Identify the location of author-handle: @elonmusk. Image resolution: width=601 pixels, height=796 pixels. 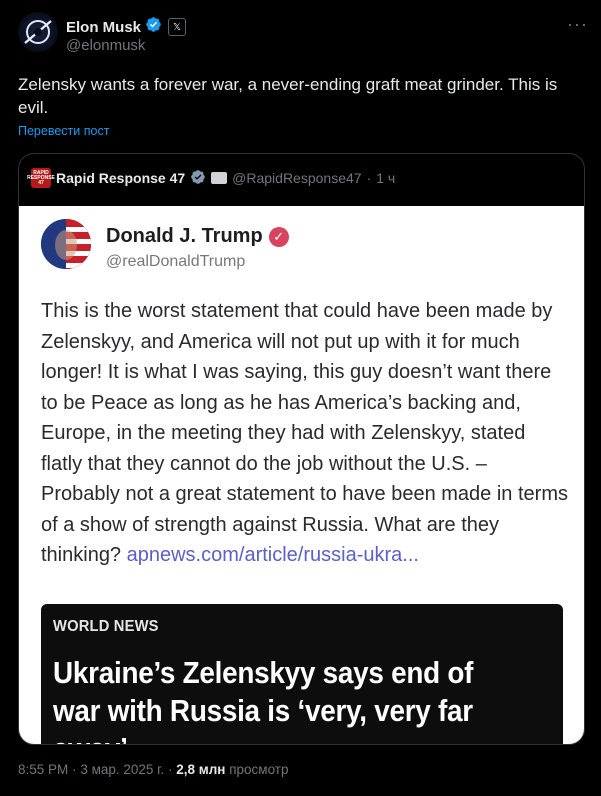
(105, 45).